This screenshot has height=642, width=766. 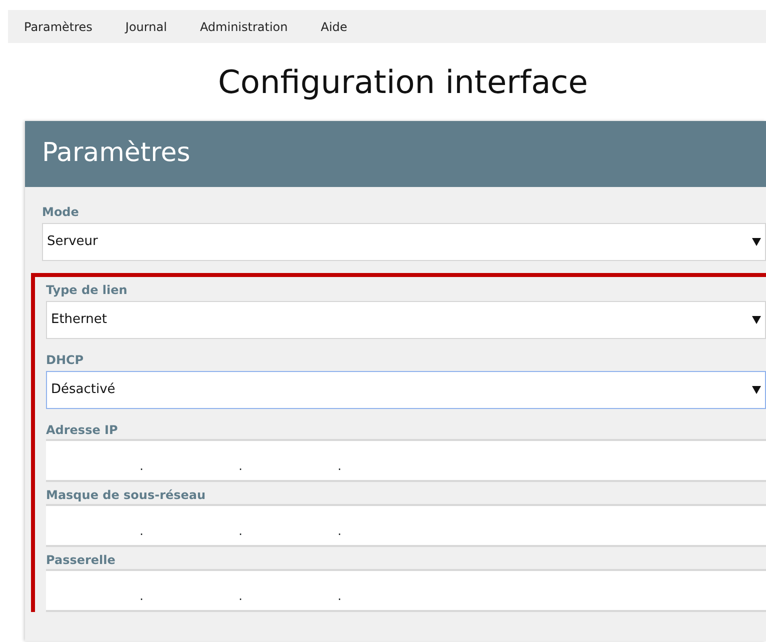 I want to click on select-field: Serveur, so click(x=404, y=242).